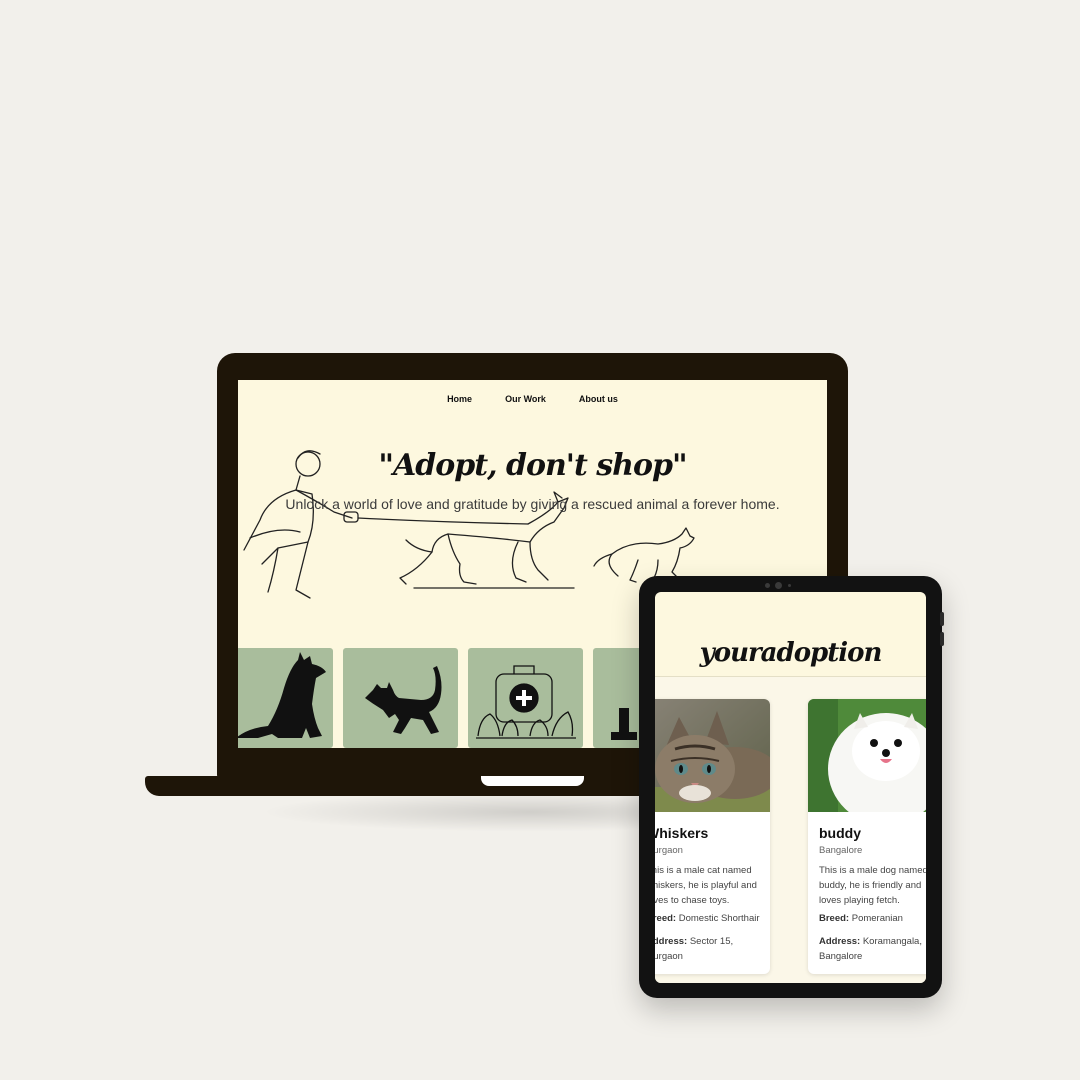  What do you see at coordinates (840, 833) in the screenshot?
I see `pet-name: buddy` at bounding box center [840, 833].